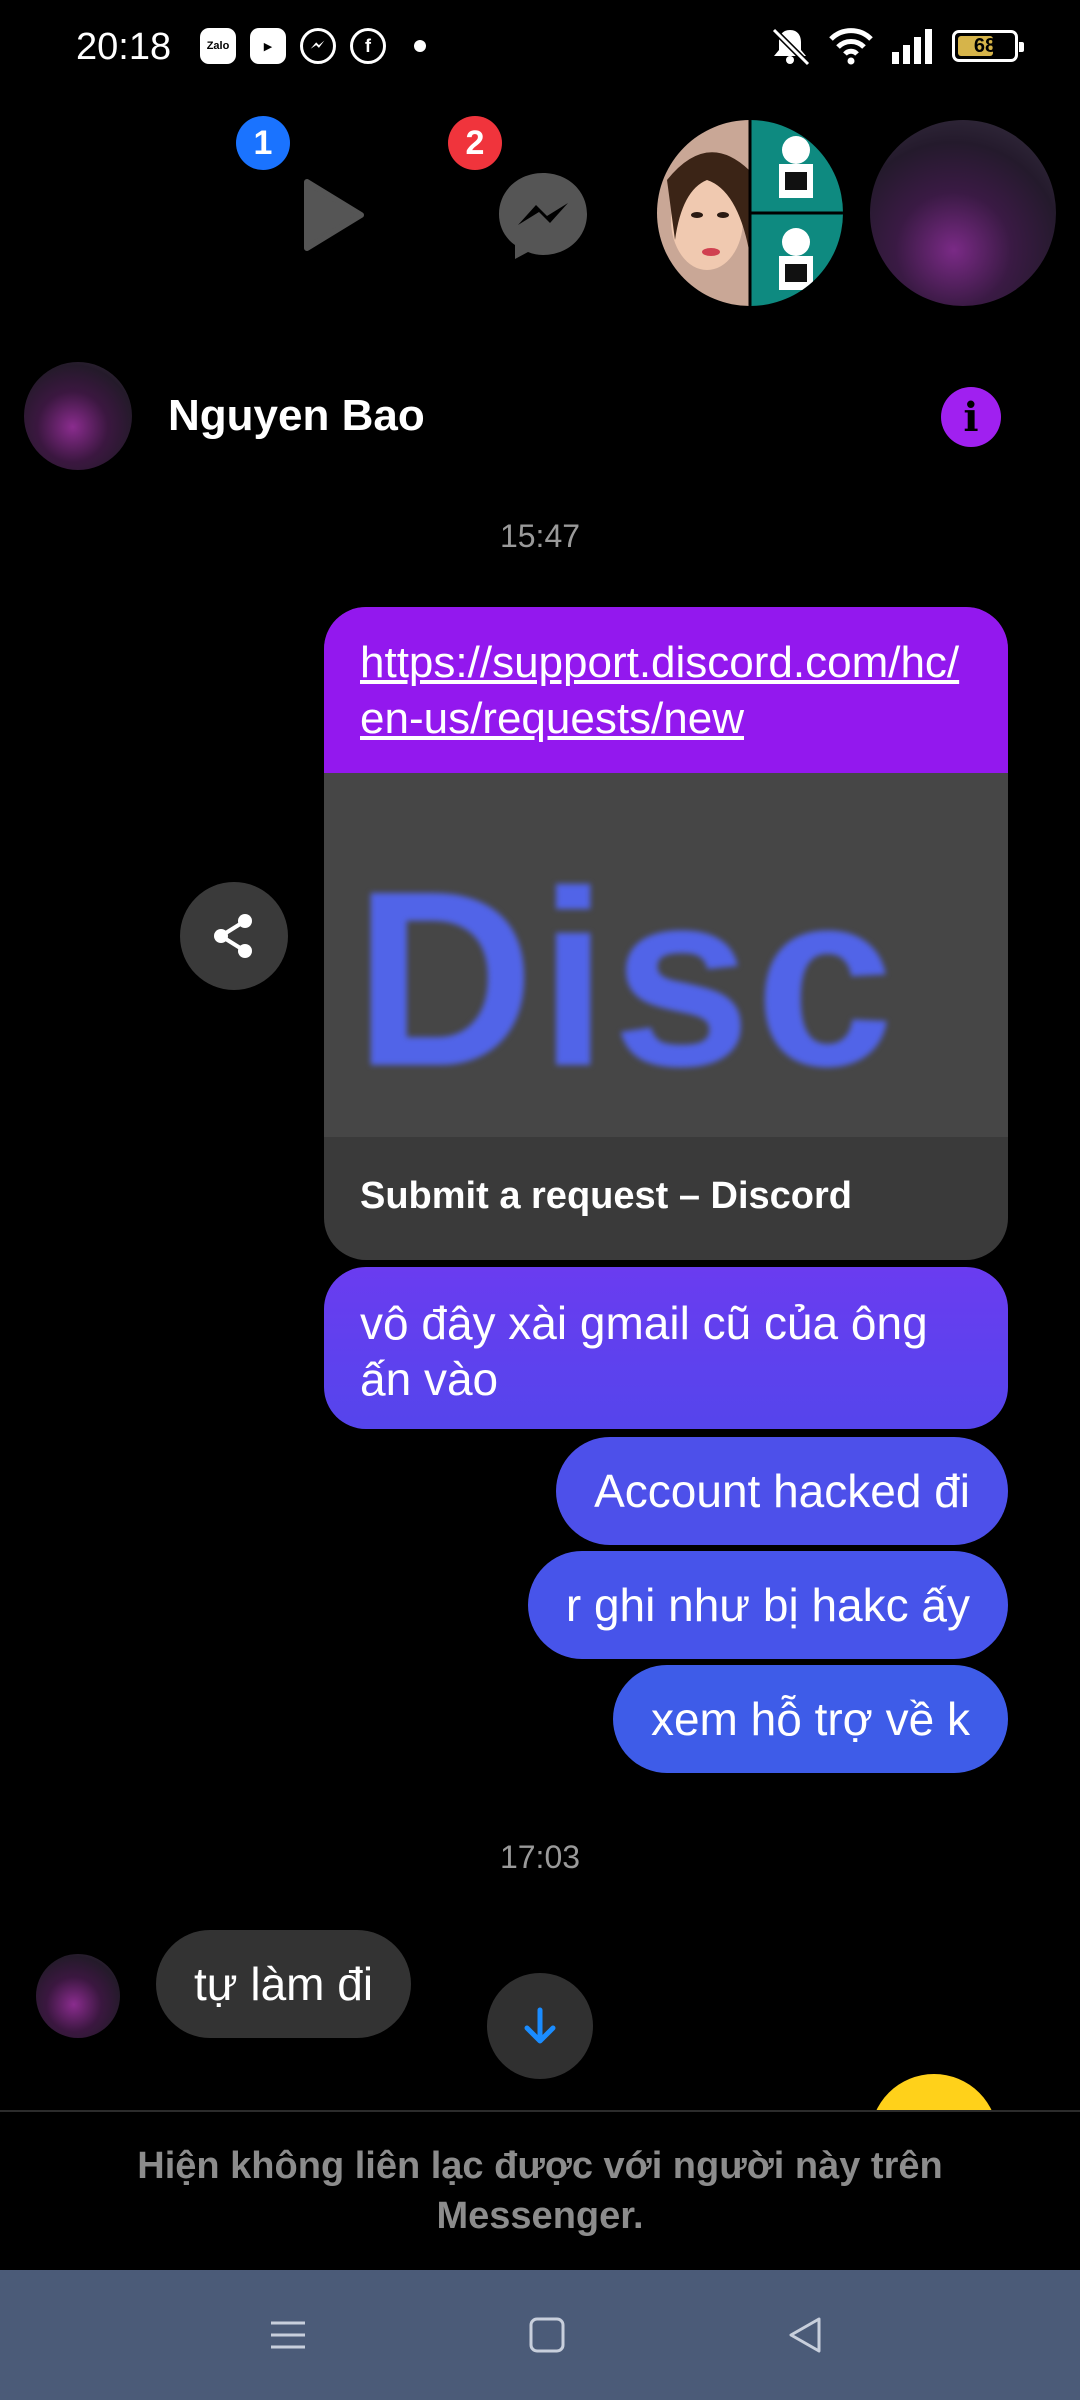 The width and height of the screenshot is (1080, 2400). What do you see at coordinates (963, 213) in the screenshot?
I see `contact-chat-head-avatar` at bounding box center [963, 213].